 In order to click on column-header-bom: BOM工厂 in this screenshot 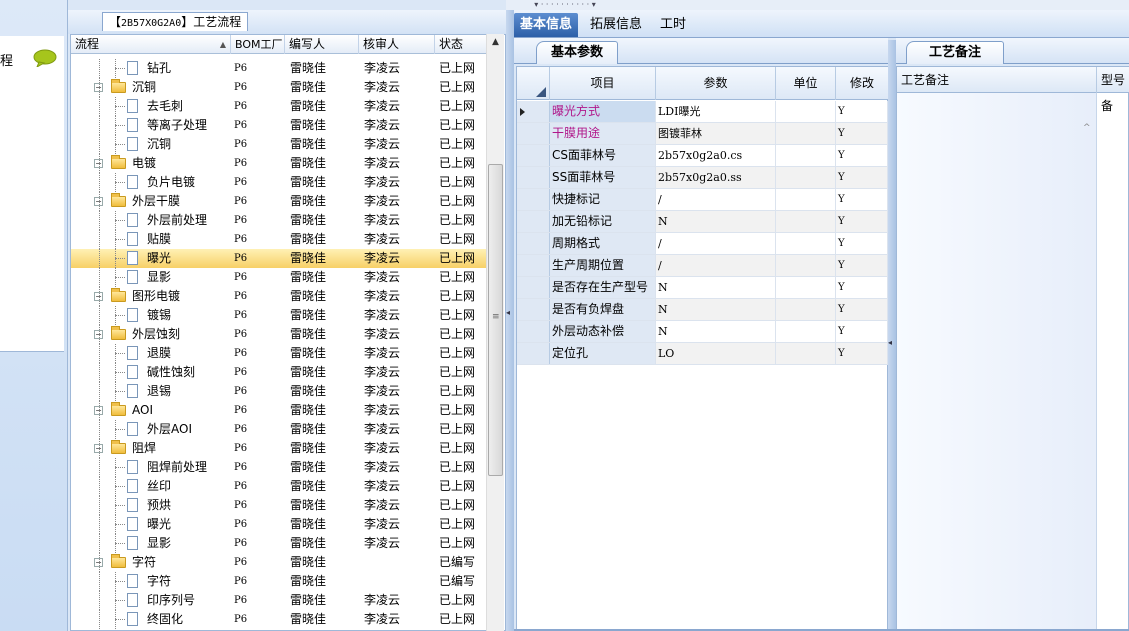, I will do `click(258, 44)`.